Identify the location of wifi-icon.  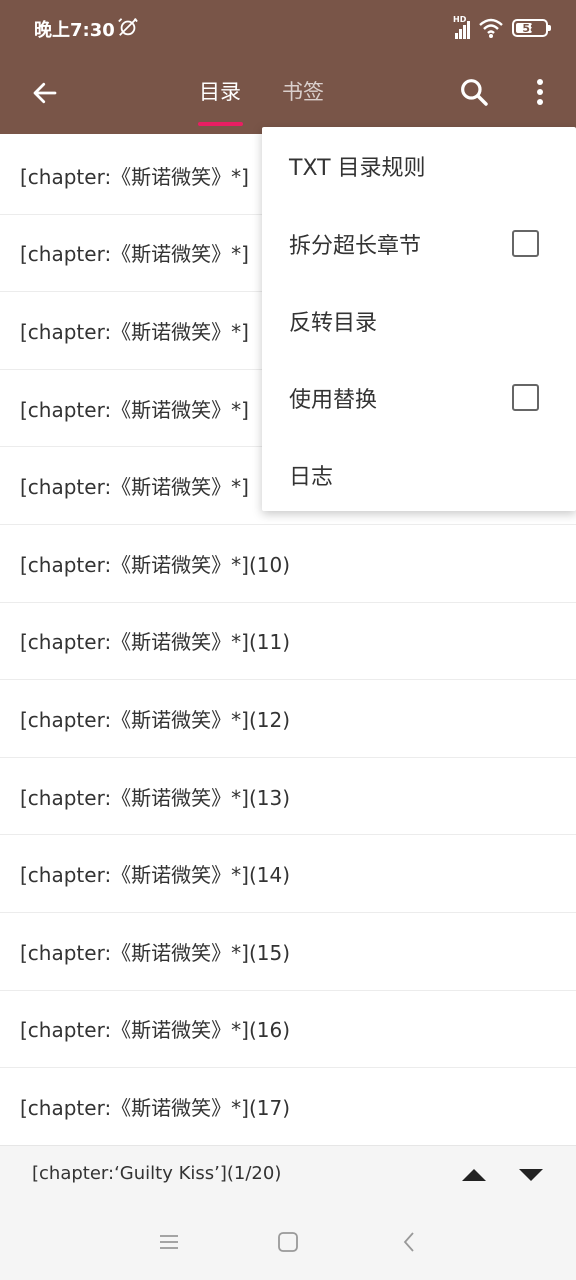
(491, 28).